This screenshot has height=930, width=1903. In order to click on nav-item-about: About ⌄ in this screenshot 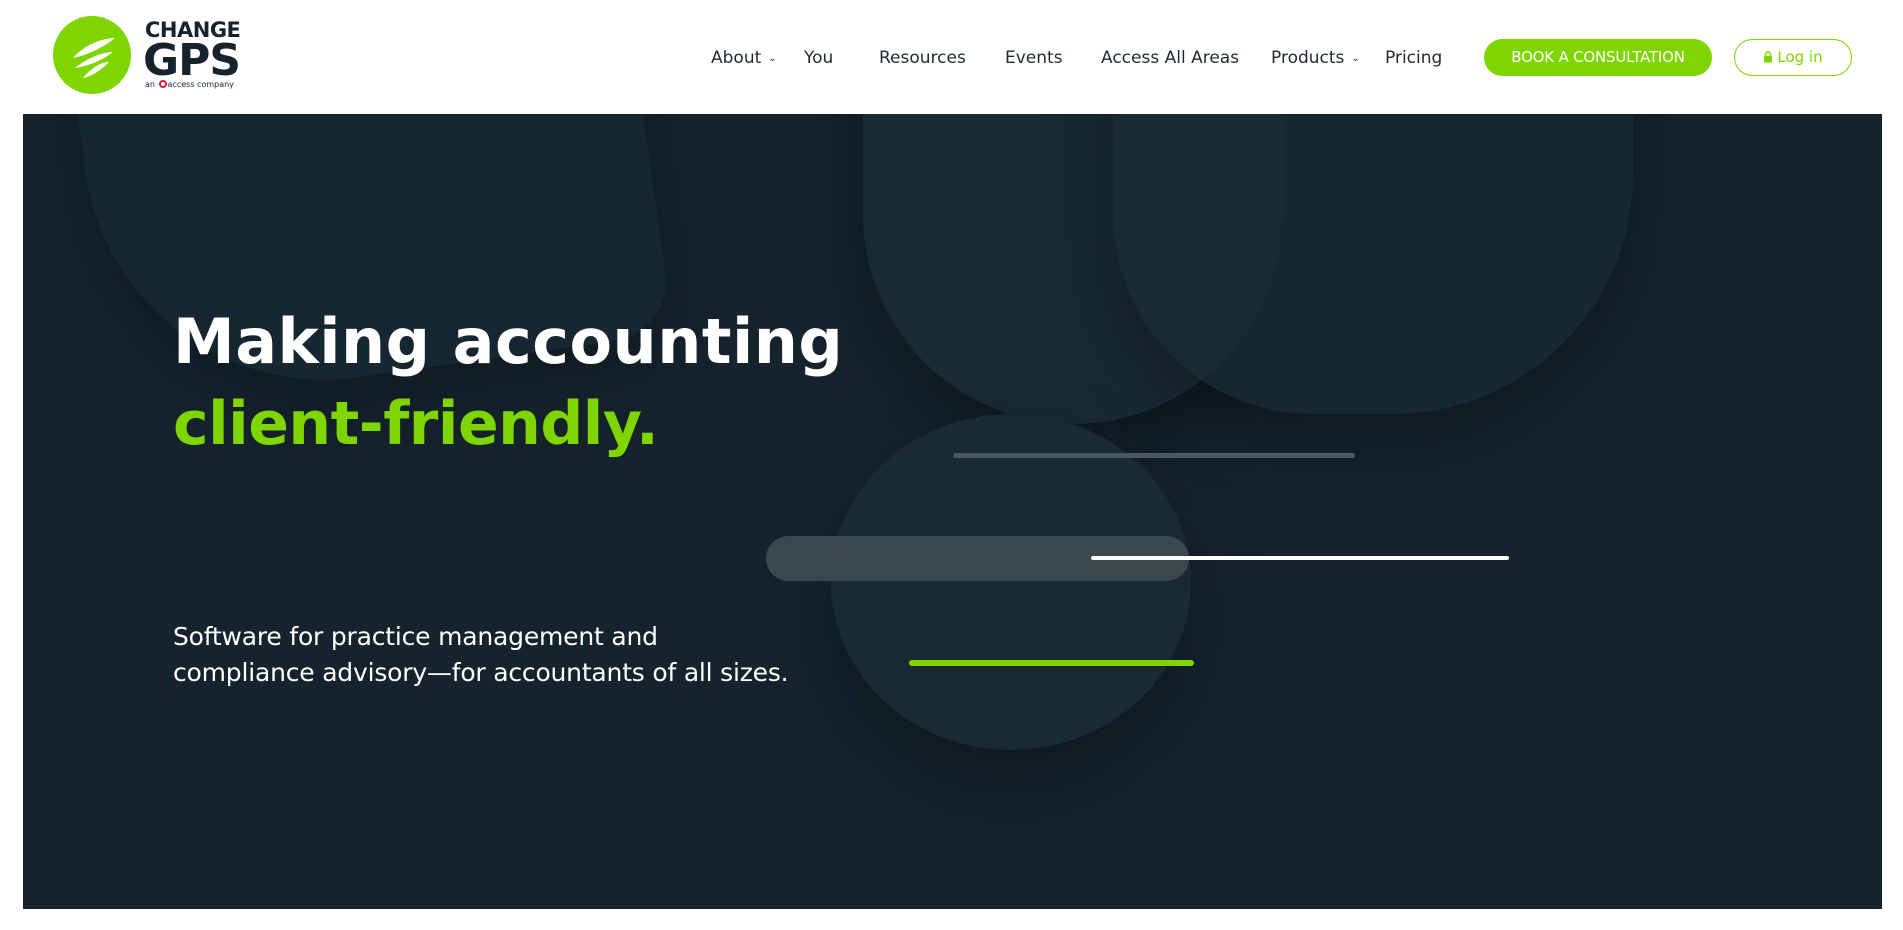, I will do `click(744, 58)`.